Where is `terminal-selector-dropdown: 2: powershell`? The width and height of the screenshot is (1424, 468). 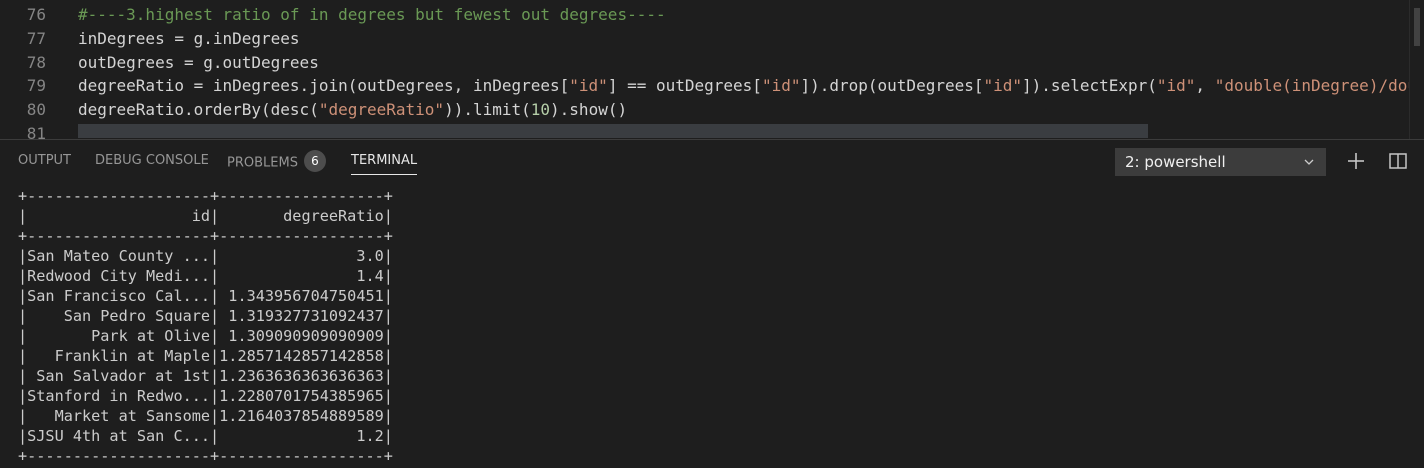
terminal-selector-dropdown: 2: powershell is located at coordinates (1220, 162).